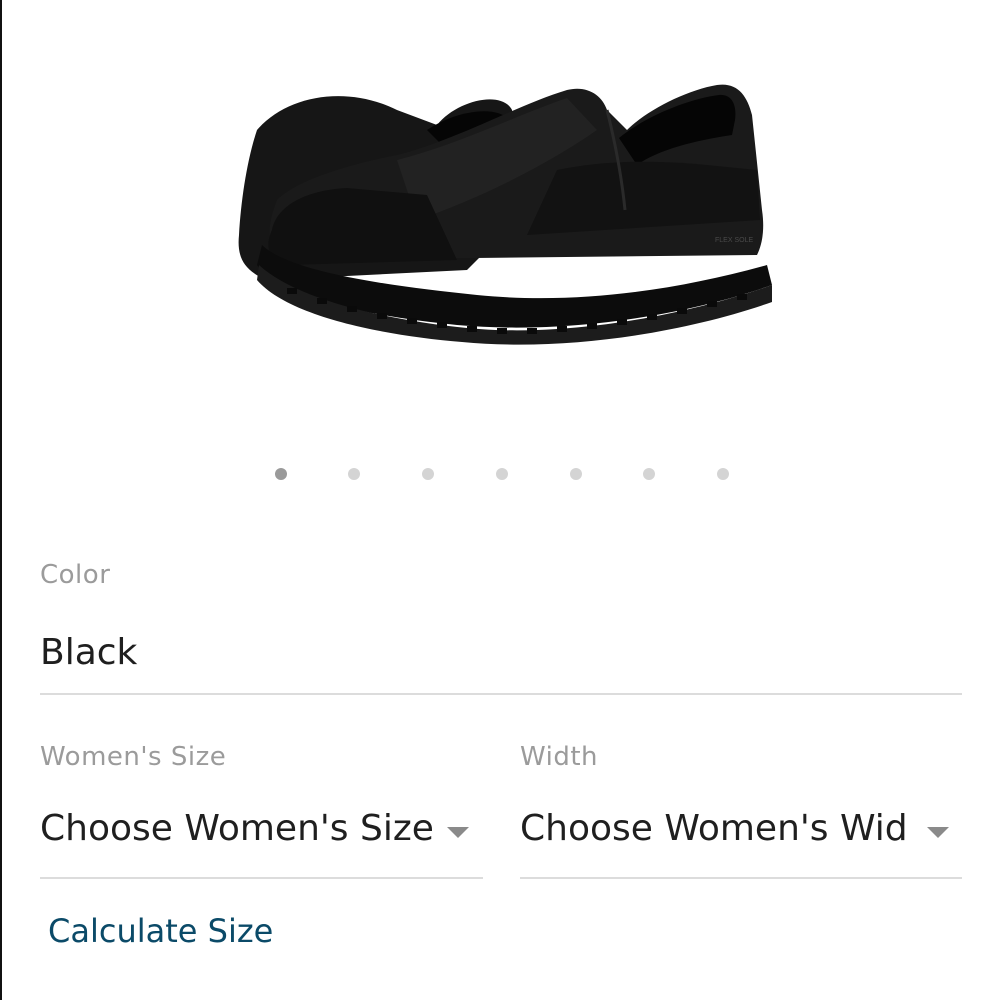 Image resolution: width=1000 pixels, height=1000 pixels. Describe the element at coordinates (160, 931) in the screenshot. I see `calculate-size-link: Calculate Size` at that location.